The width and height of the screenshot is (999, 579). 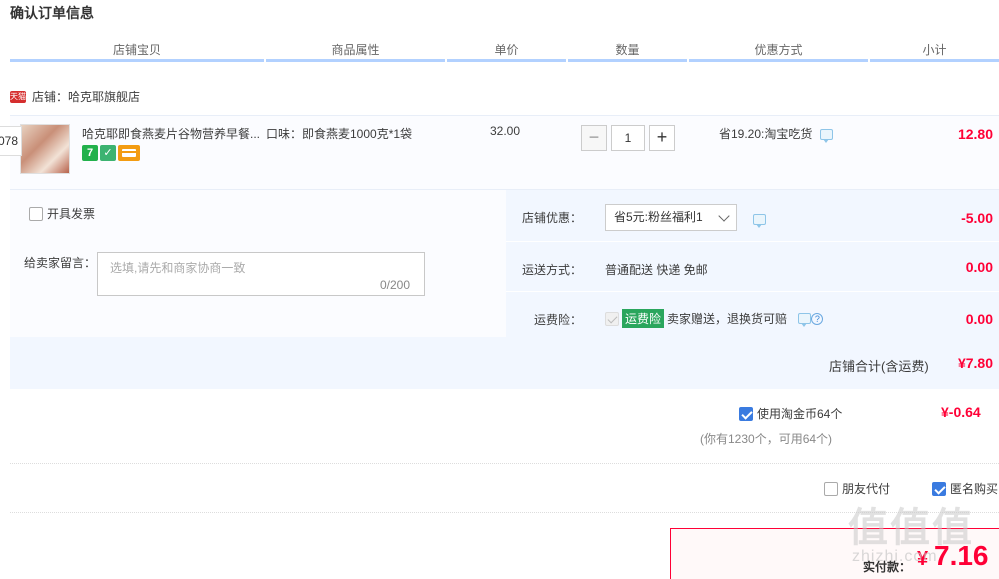 What do you see at coordinates (18, 96) in the screenshot?
I see `tmall-badge-icon: 天猫` at bounding box center [18, 96].